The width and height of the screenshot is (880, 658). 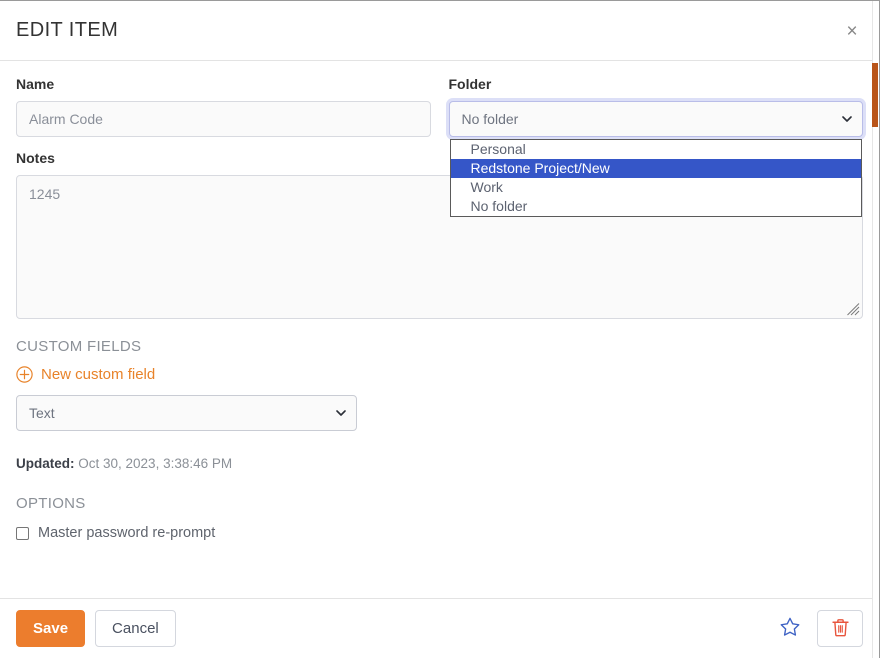 What do you see at coordinates (51, 503) in the screenshot?
I see `options-heading: OPTIONS` at bounding box center [51, 503].